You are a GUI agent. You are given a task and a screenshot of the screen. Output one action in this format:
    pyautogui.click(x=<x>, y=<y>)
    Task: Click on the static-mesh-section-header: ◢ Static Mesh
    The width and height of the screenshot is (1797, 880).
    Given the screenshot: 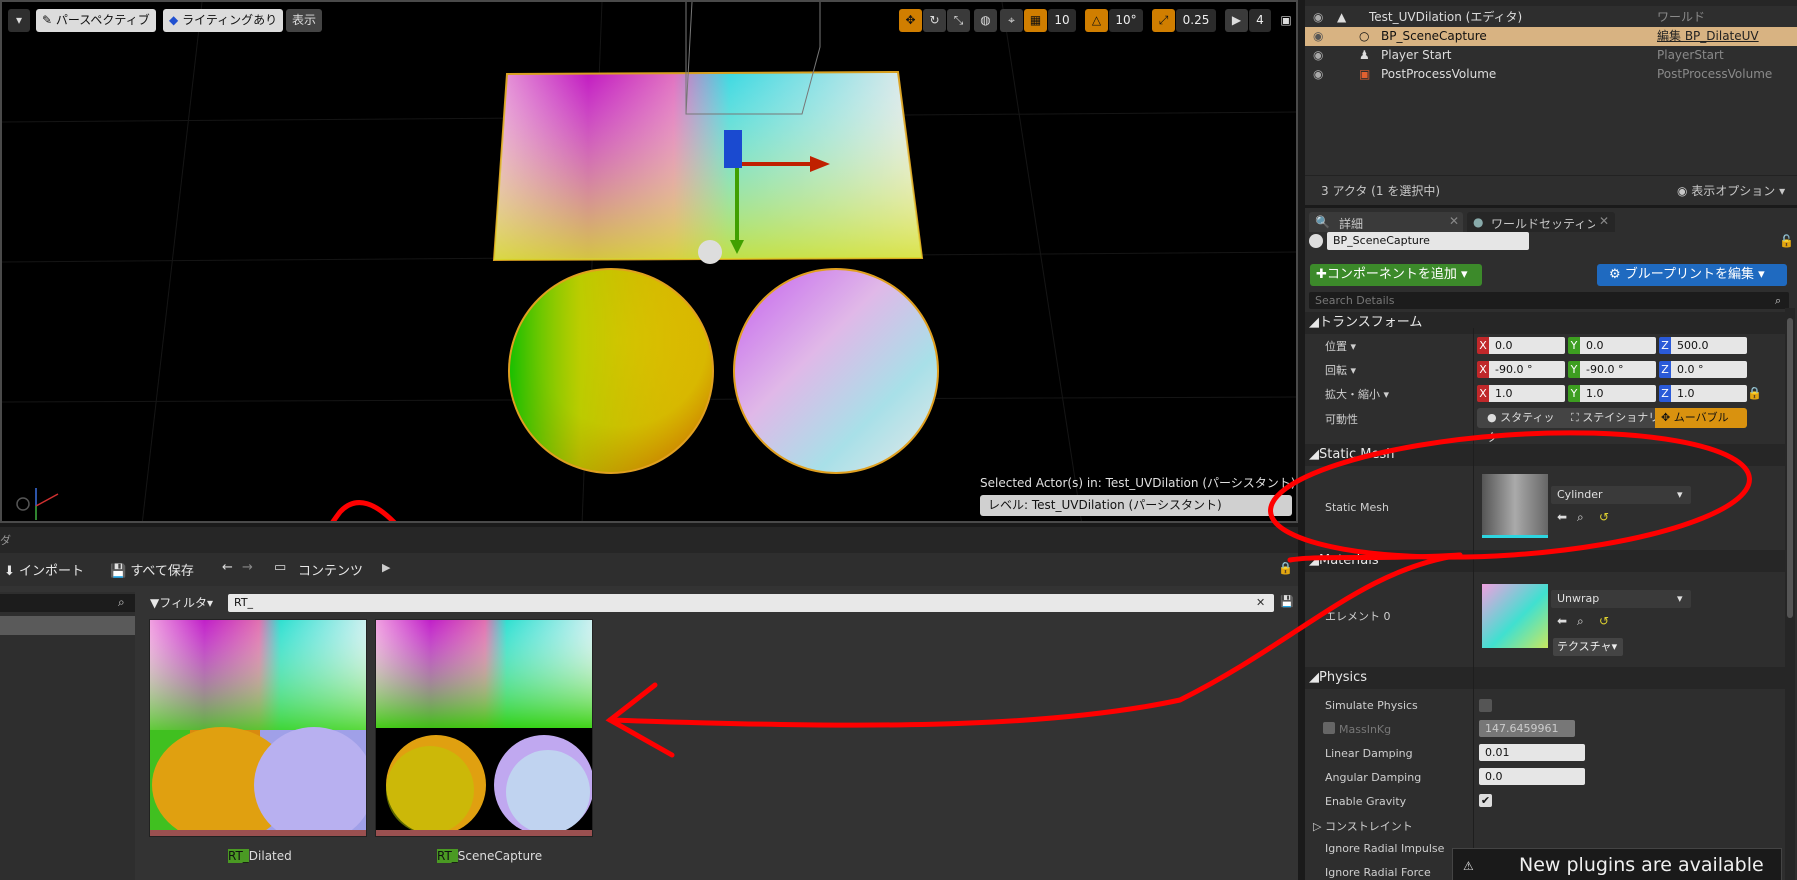 What is the action you would take?
    pyautogui.click(x=1545, y=455)
    